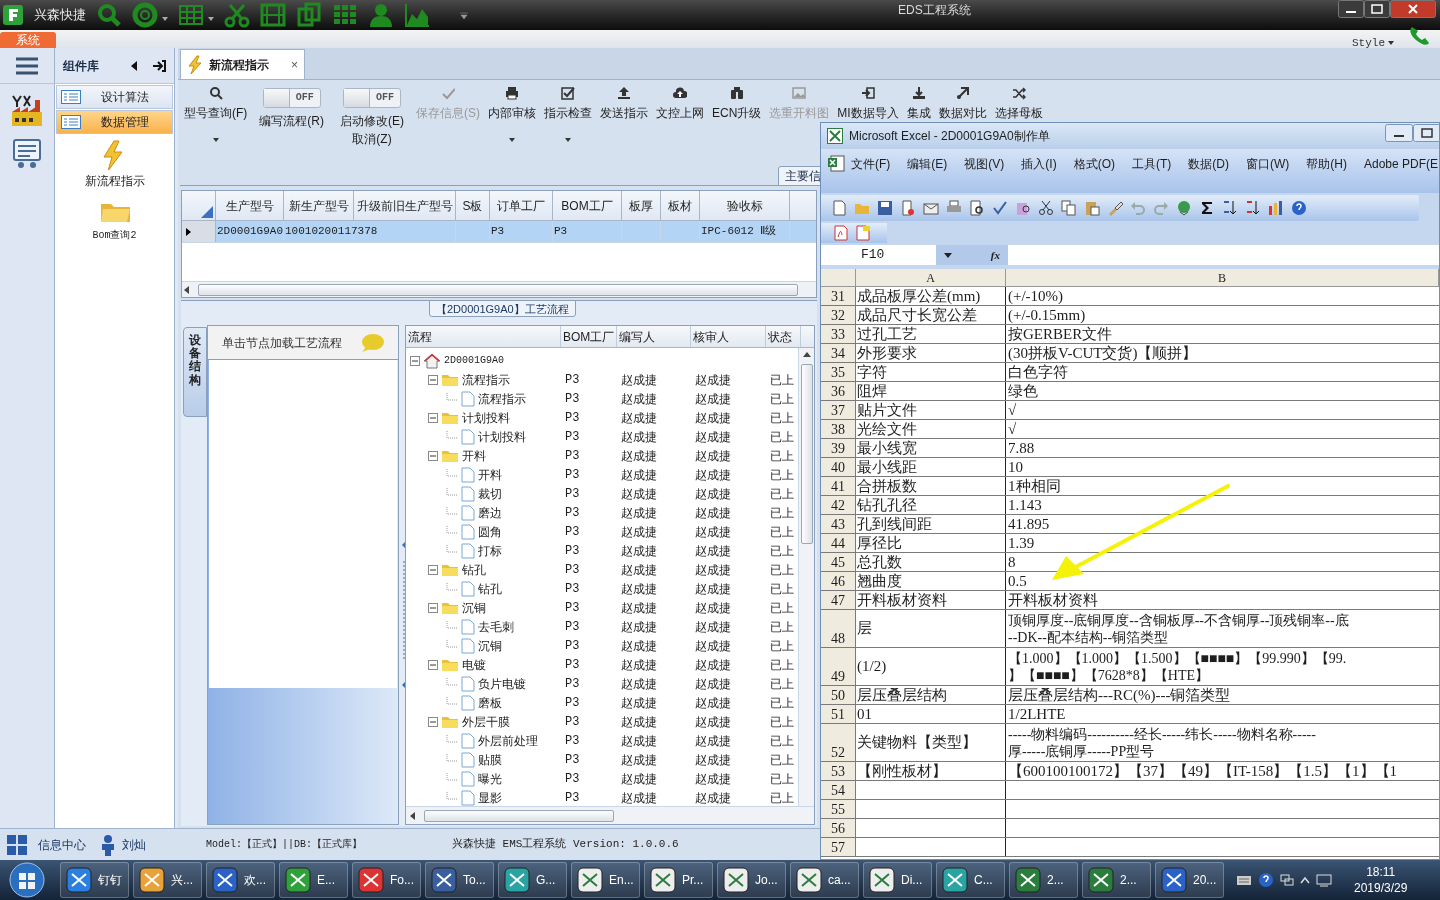 Image resolution: width=1440 pixels, height=900 pixels. Describe the element at coordinates (1046, 208) in the screenshot. I see `cut-icon` at that location.